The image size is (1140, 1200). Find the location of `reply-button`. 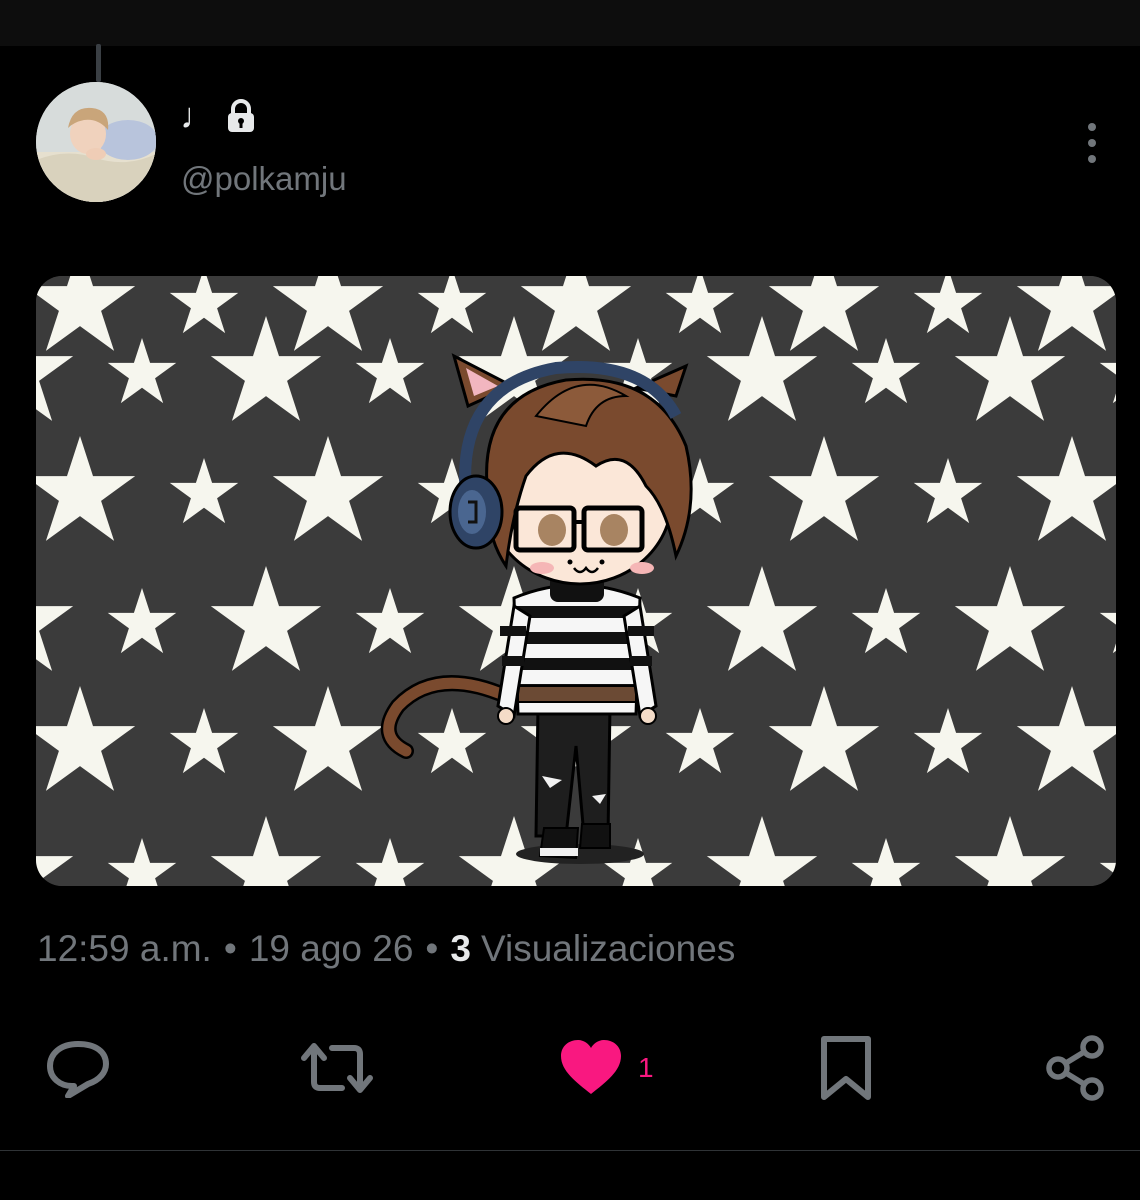

reply-button is located at coordinates (78, 1068).